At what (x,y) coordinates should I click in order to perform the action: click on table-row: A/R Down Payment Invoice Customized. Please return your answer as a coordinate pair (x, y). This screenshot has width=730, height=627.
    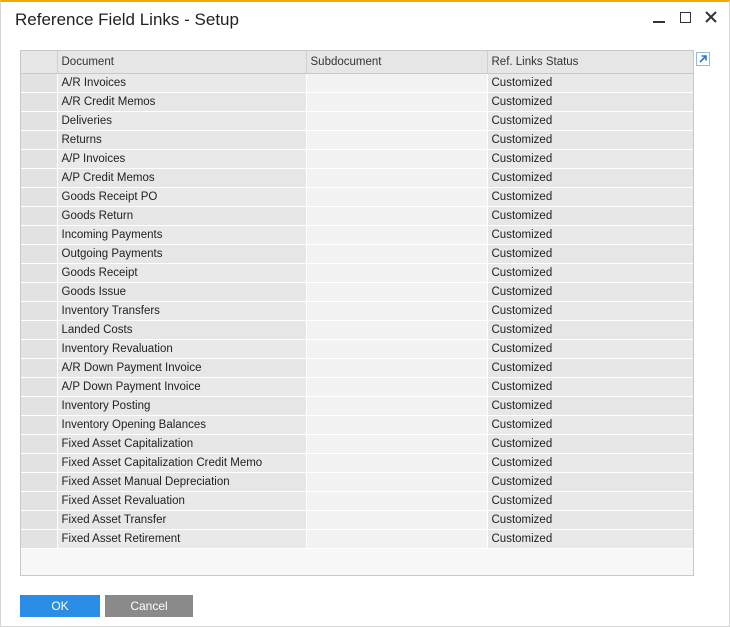
    Looking at the image, I should click on (357, 368).